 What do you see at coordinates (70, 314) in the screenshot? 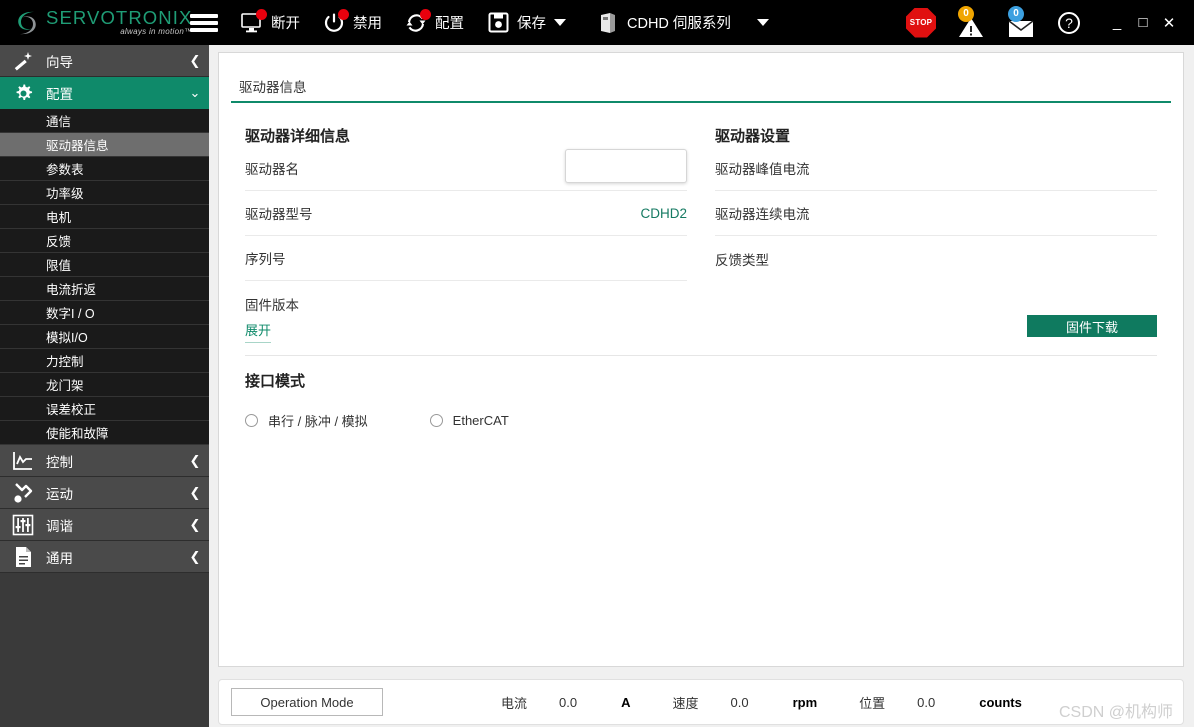
I see `sidebar-item-label: 数字I / O` at bounding box center [70, 314].